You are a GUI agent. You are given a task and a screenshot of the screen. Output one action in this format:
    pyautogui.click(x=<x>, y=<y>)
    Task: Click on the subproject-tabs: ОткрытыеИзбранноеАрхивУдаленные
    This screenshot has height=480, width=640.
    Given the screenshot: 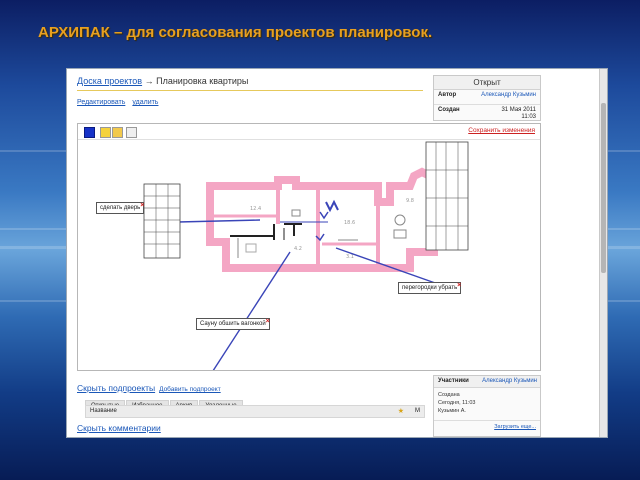 What is the action you would take?
    pyautogui.click(x=164, y=402)
    